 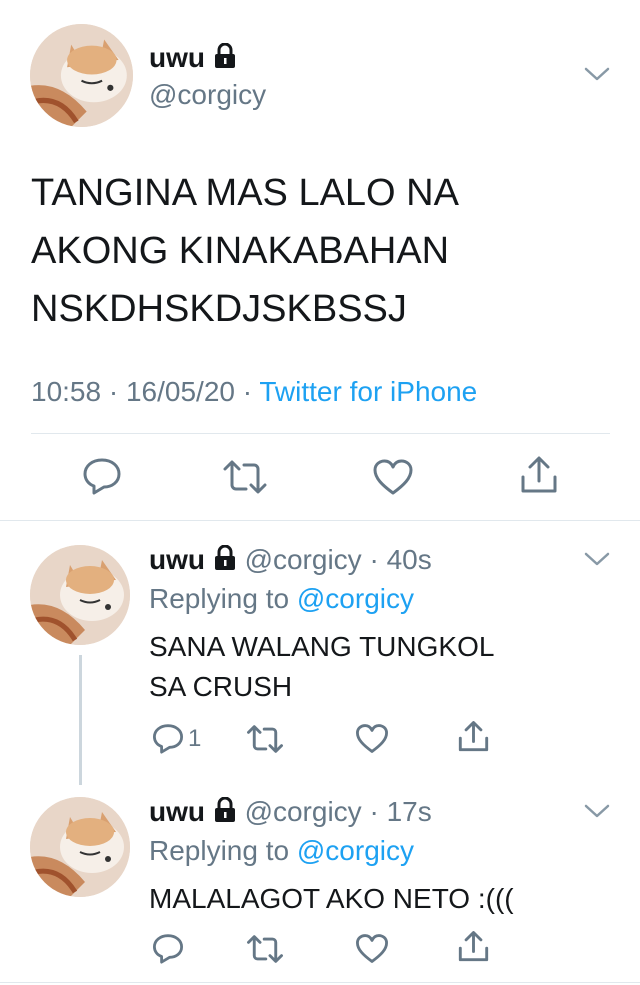 What do you see at coordinates (195, 738) in the screenshot?
I see `reply-count: 1` at bounding box center [195, 738].